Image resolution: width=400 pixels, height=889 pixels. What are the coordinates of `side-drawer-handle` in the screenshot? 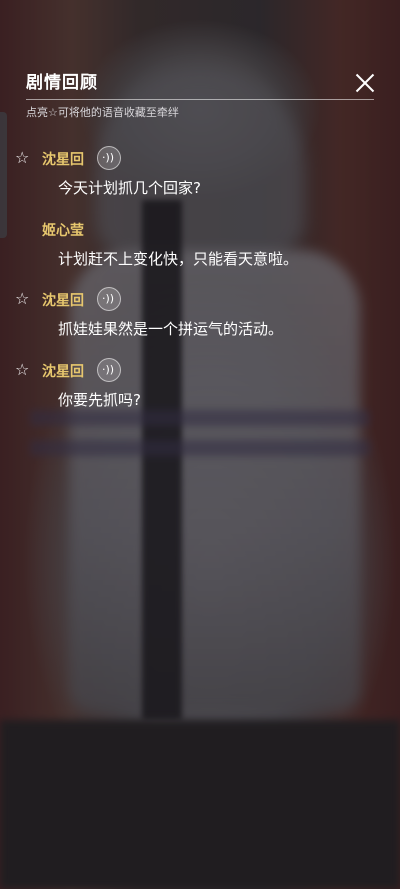 It's located at (3, 175).